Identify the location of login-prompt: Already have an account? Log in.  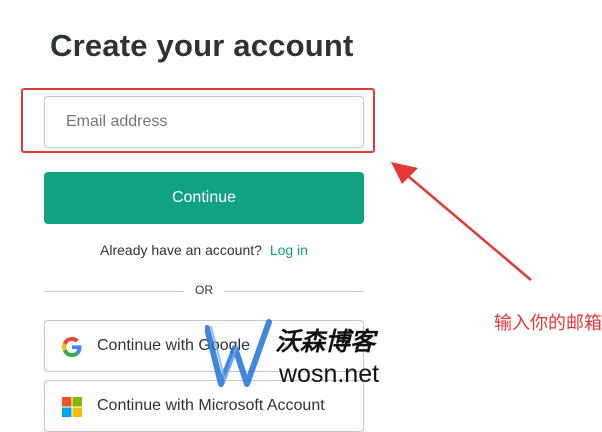
(204, 250).